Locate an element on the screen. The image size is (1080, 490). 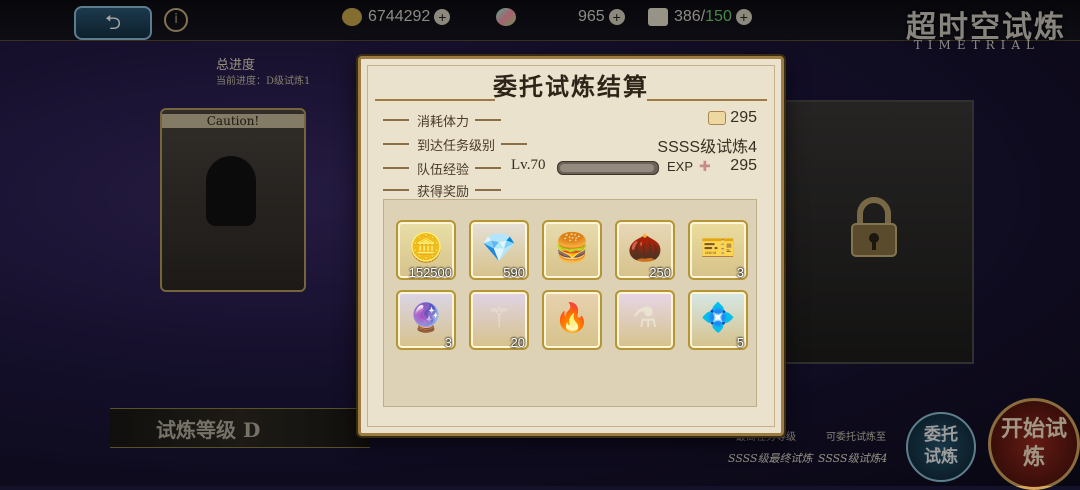
reward-item: 🌰 250 is located at coordinates (645, 250).